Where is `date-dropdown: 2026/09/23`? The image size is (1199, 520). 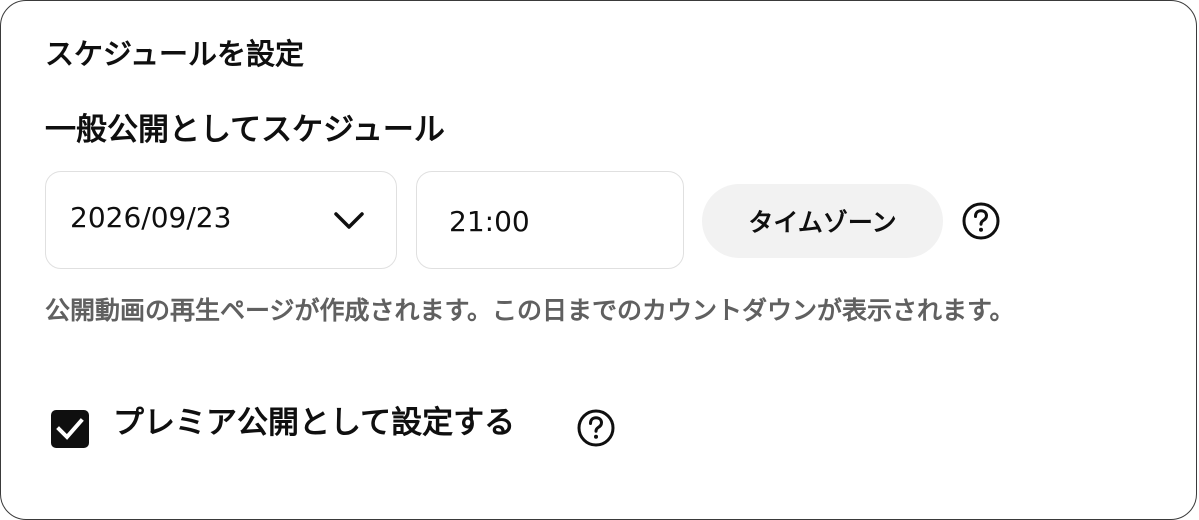
date-dropdown: 2026/09/23 is located at coordinates (221, 220).